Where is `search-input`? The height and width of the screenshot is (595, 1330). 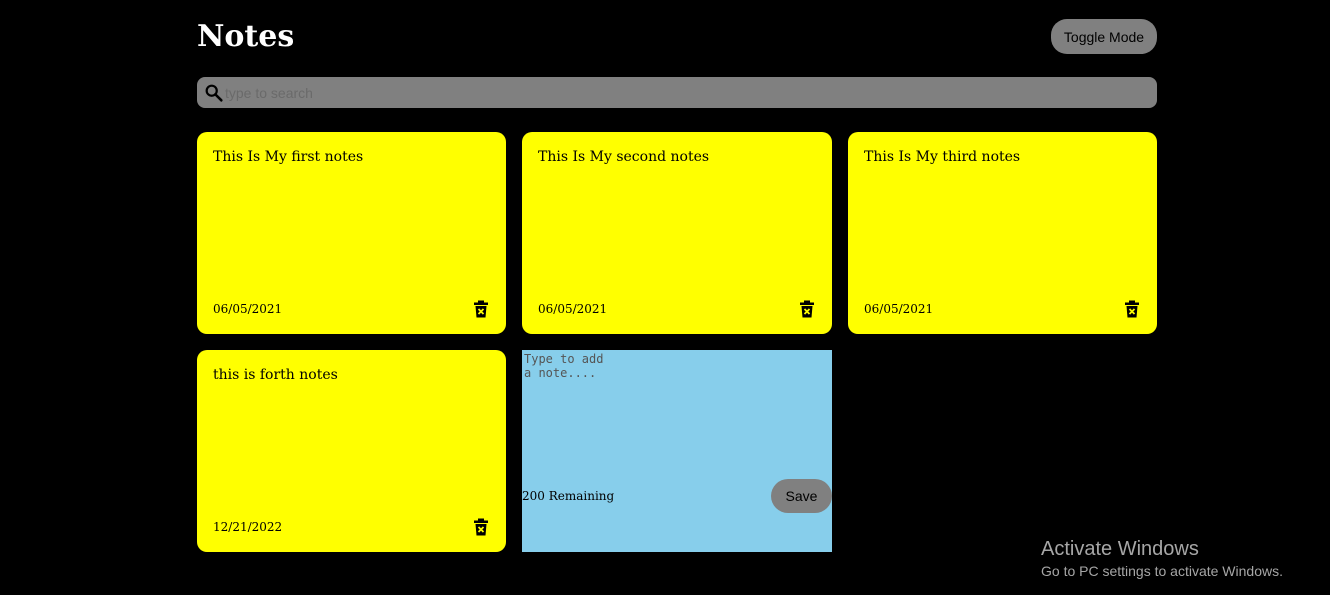
search-input is located at coordinates (691, 92).